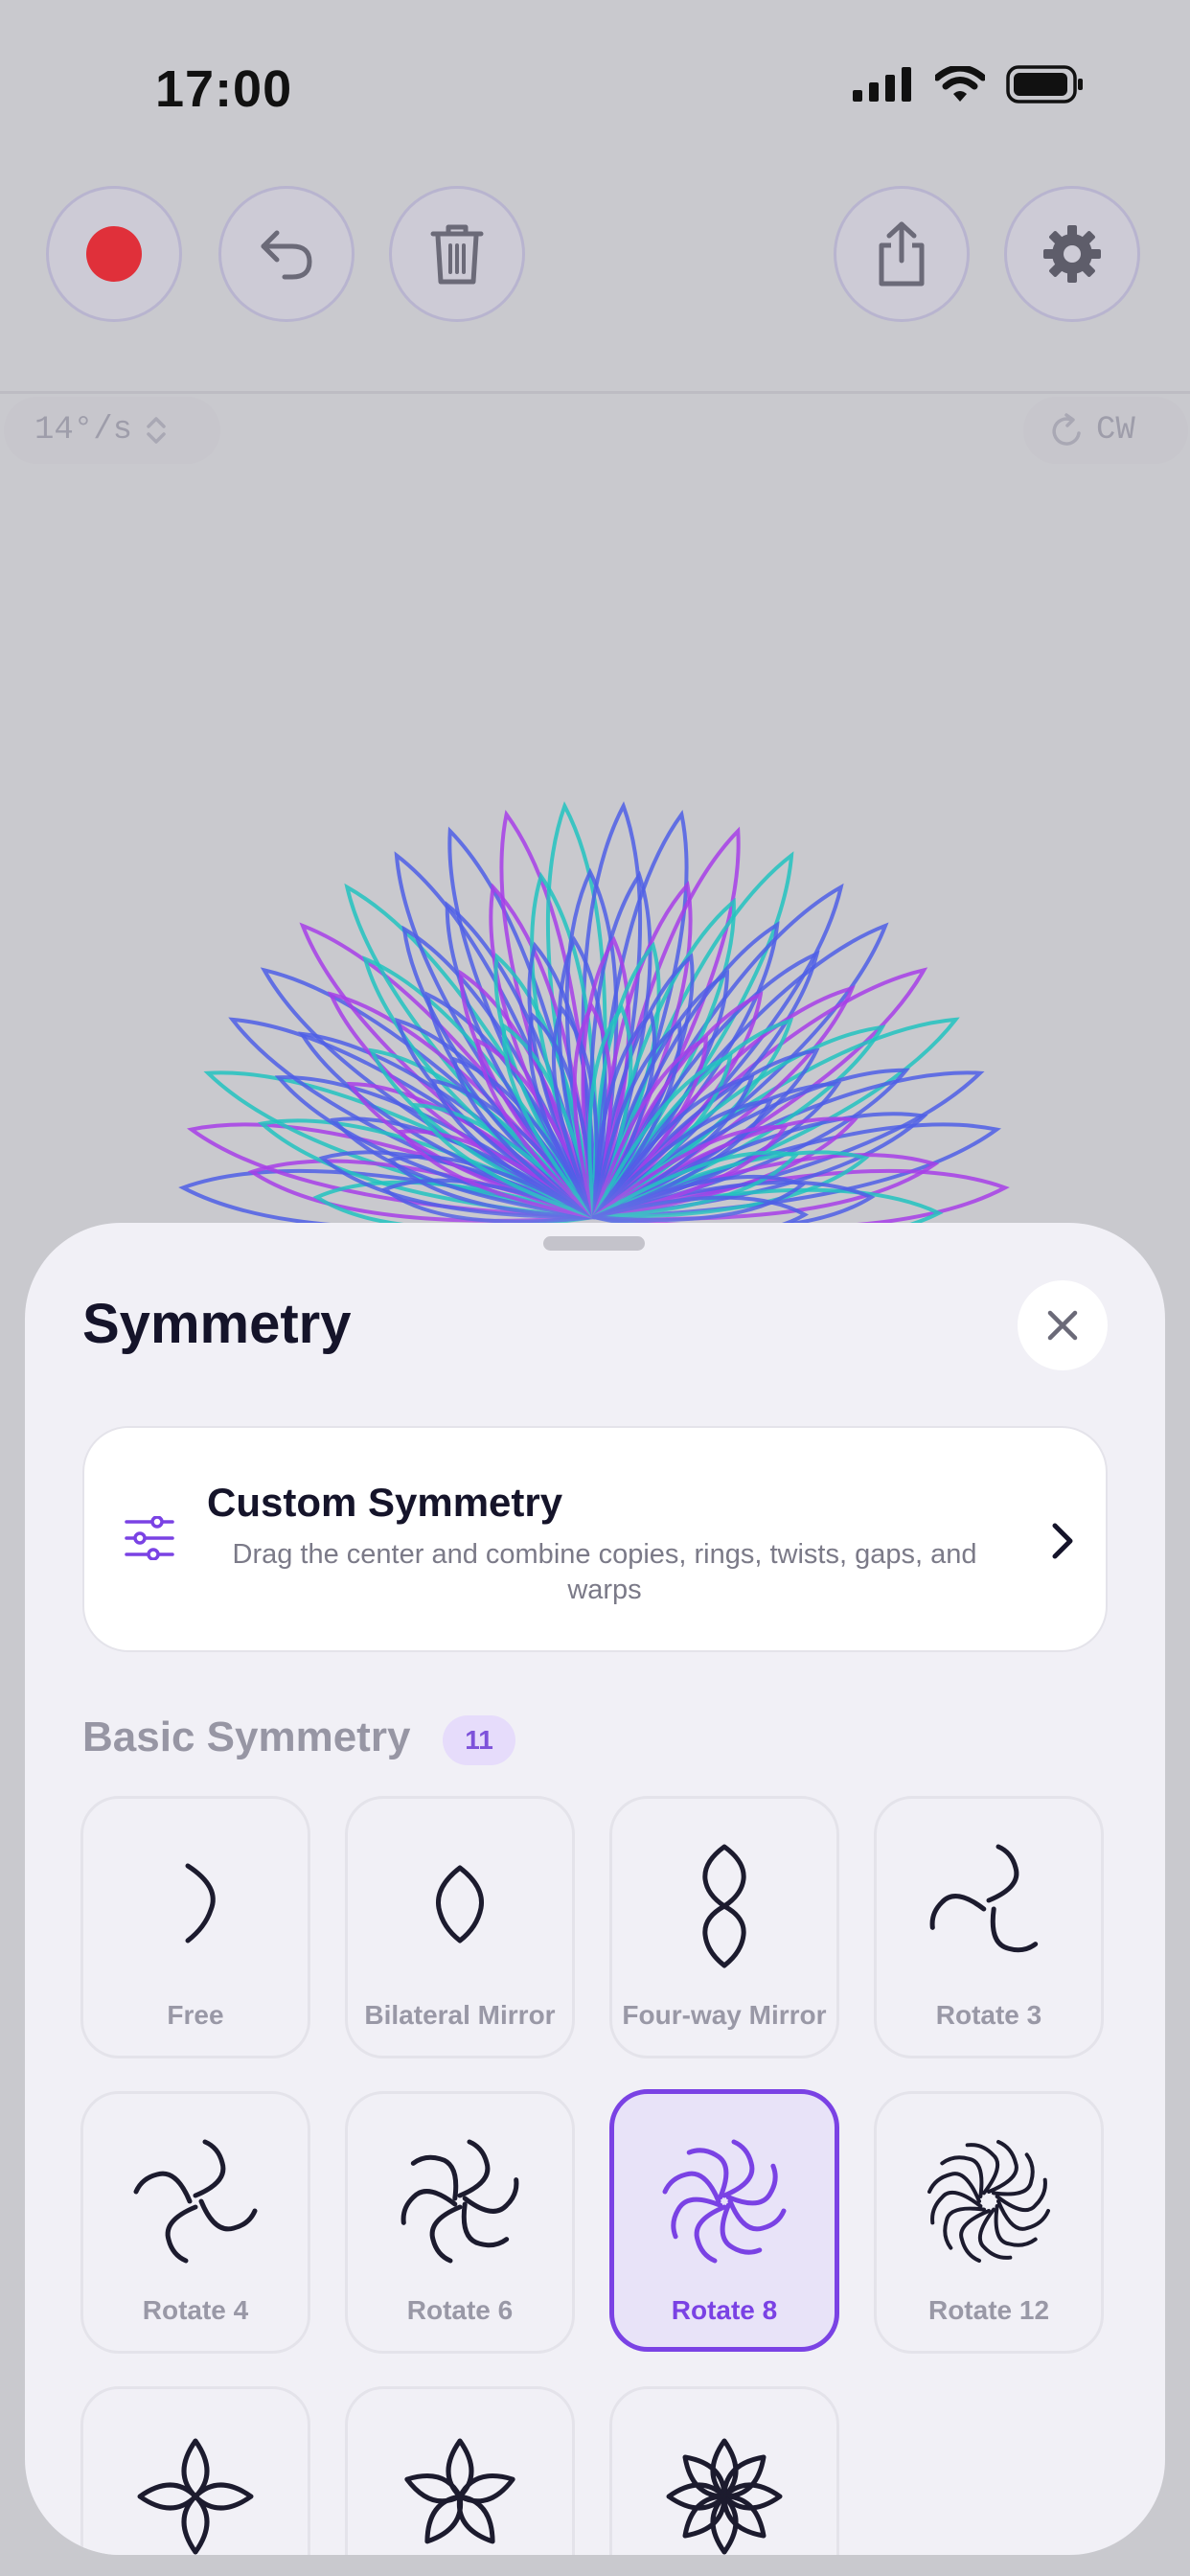  Describe the element at coordinates (224, 89) in the screenshot. I see `status-time: 17:00` at that location.